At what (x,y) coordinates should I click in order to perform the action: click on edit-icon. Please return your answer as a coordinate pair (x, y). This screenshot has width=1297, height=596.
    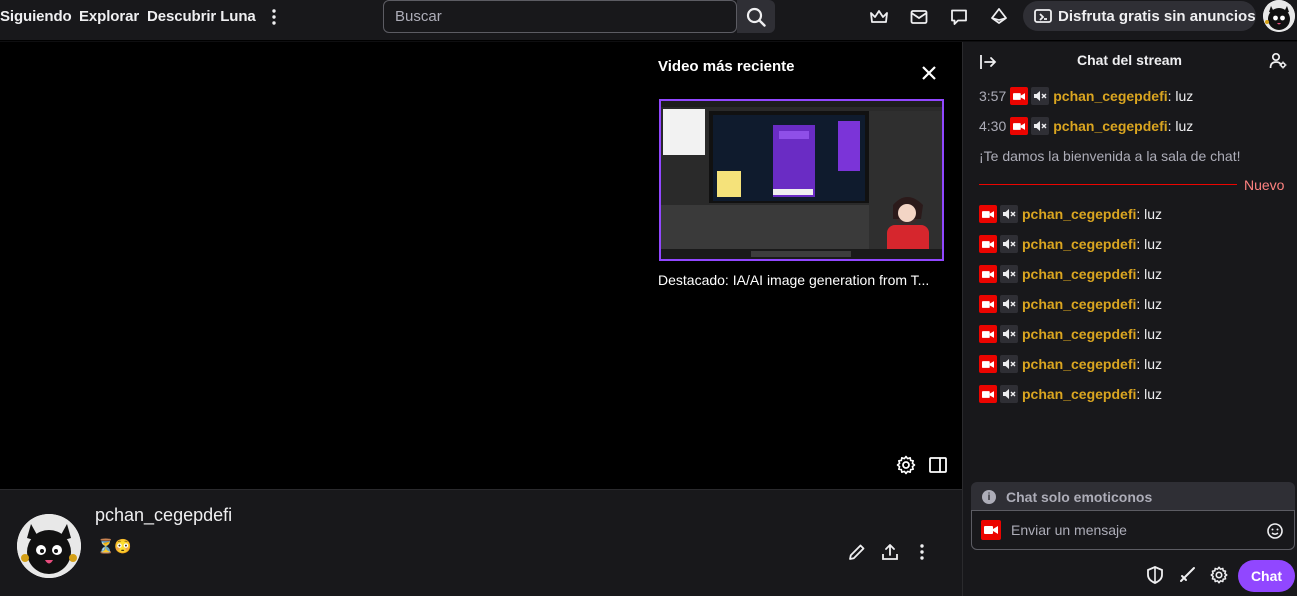
    Looking at the image, I should click on (857, 552).